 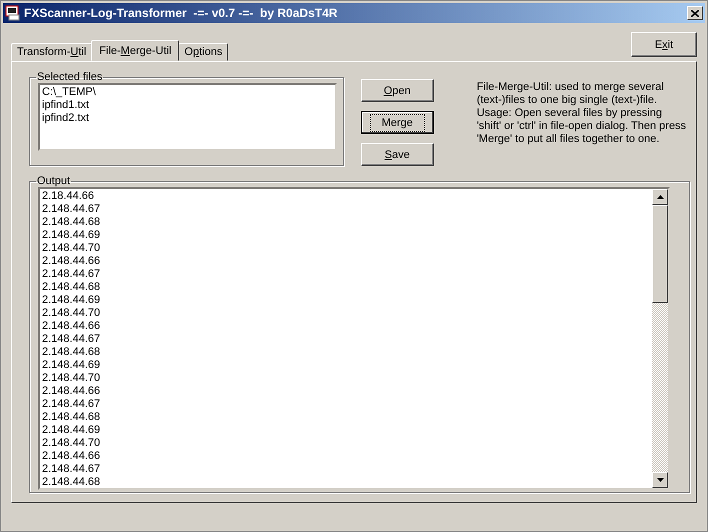 I want to click on output-line: 2.18.44.66, so click(x=68, y=196).